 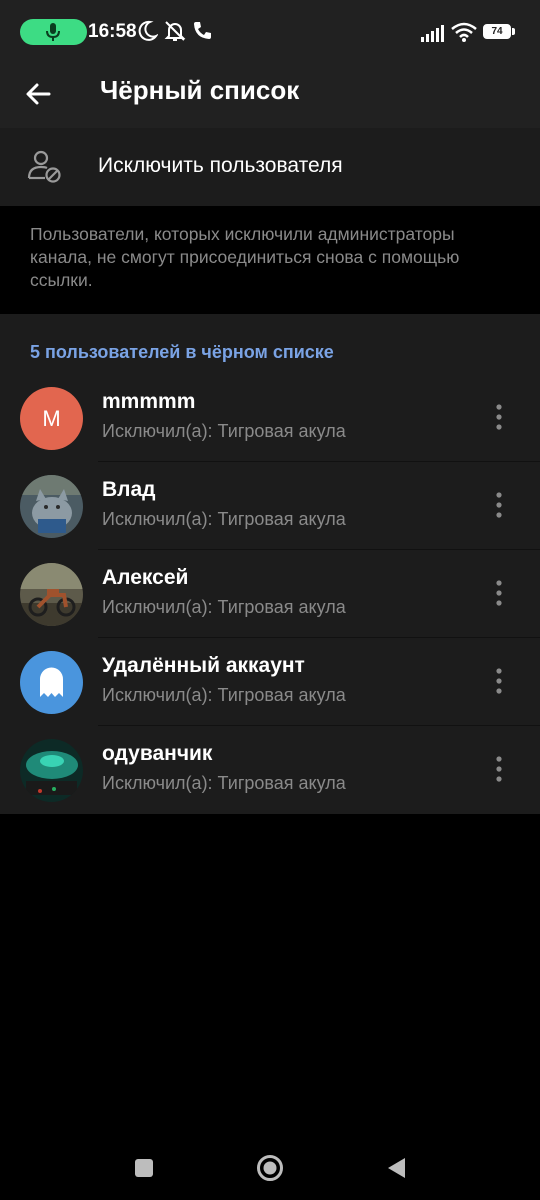 What do you see at coordinates (203, 665) in the screenshot?
I see `user-name: Удалённый аккаунт` at bounding box center [203, 665].